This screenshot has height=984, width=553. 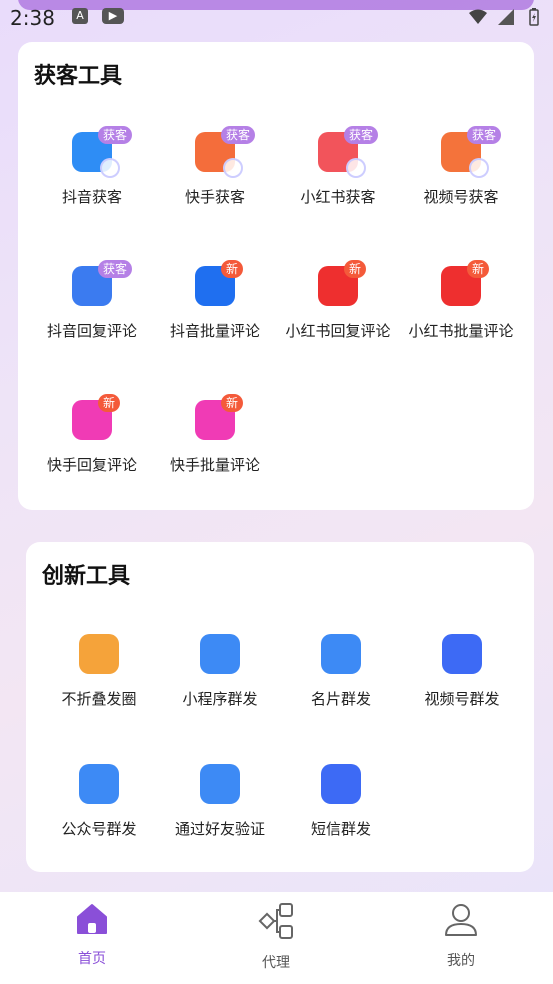 I want to click on tool-item: 通过好友验证, so click(x=220, y=801).